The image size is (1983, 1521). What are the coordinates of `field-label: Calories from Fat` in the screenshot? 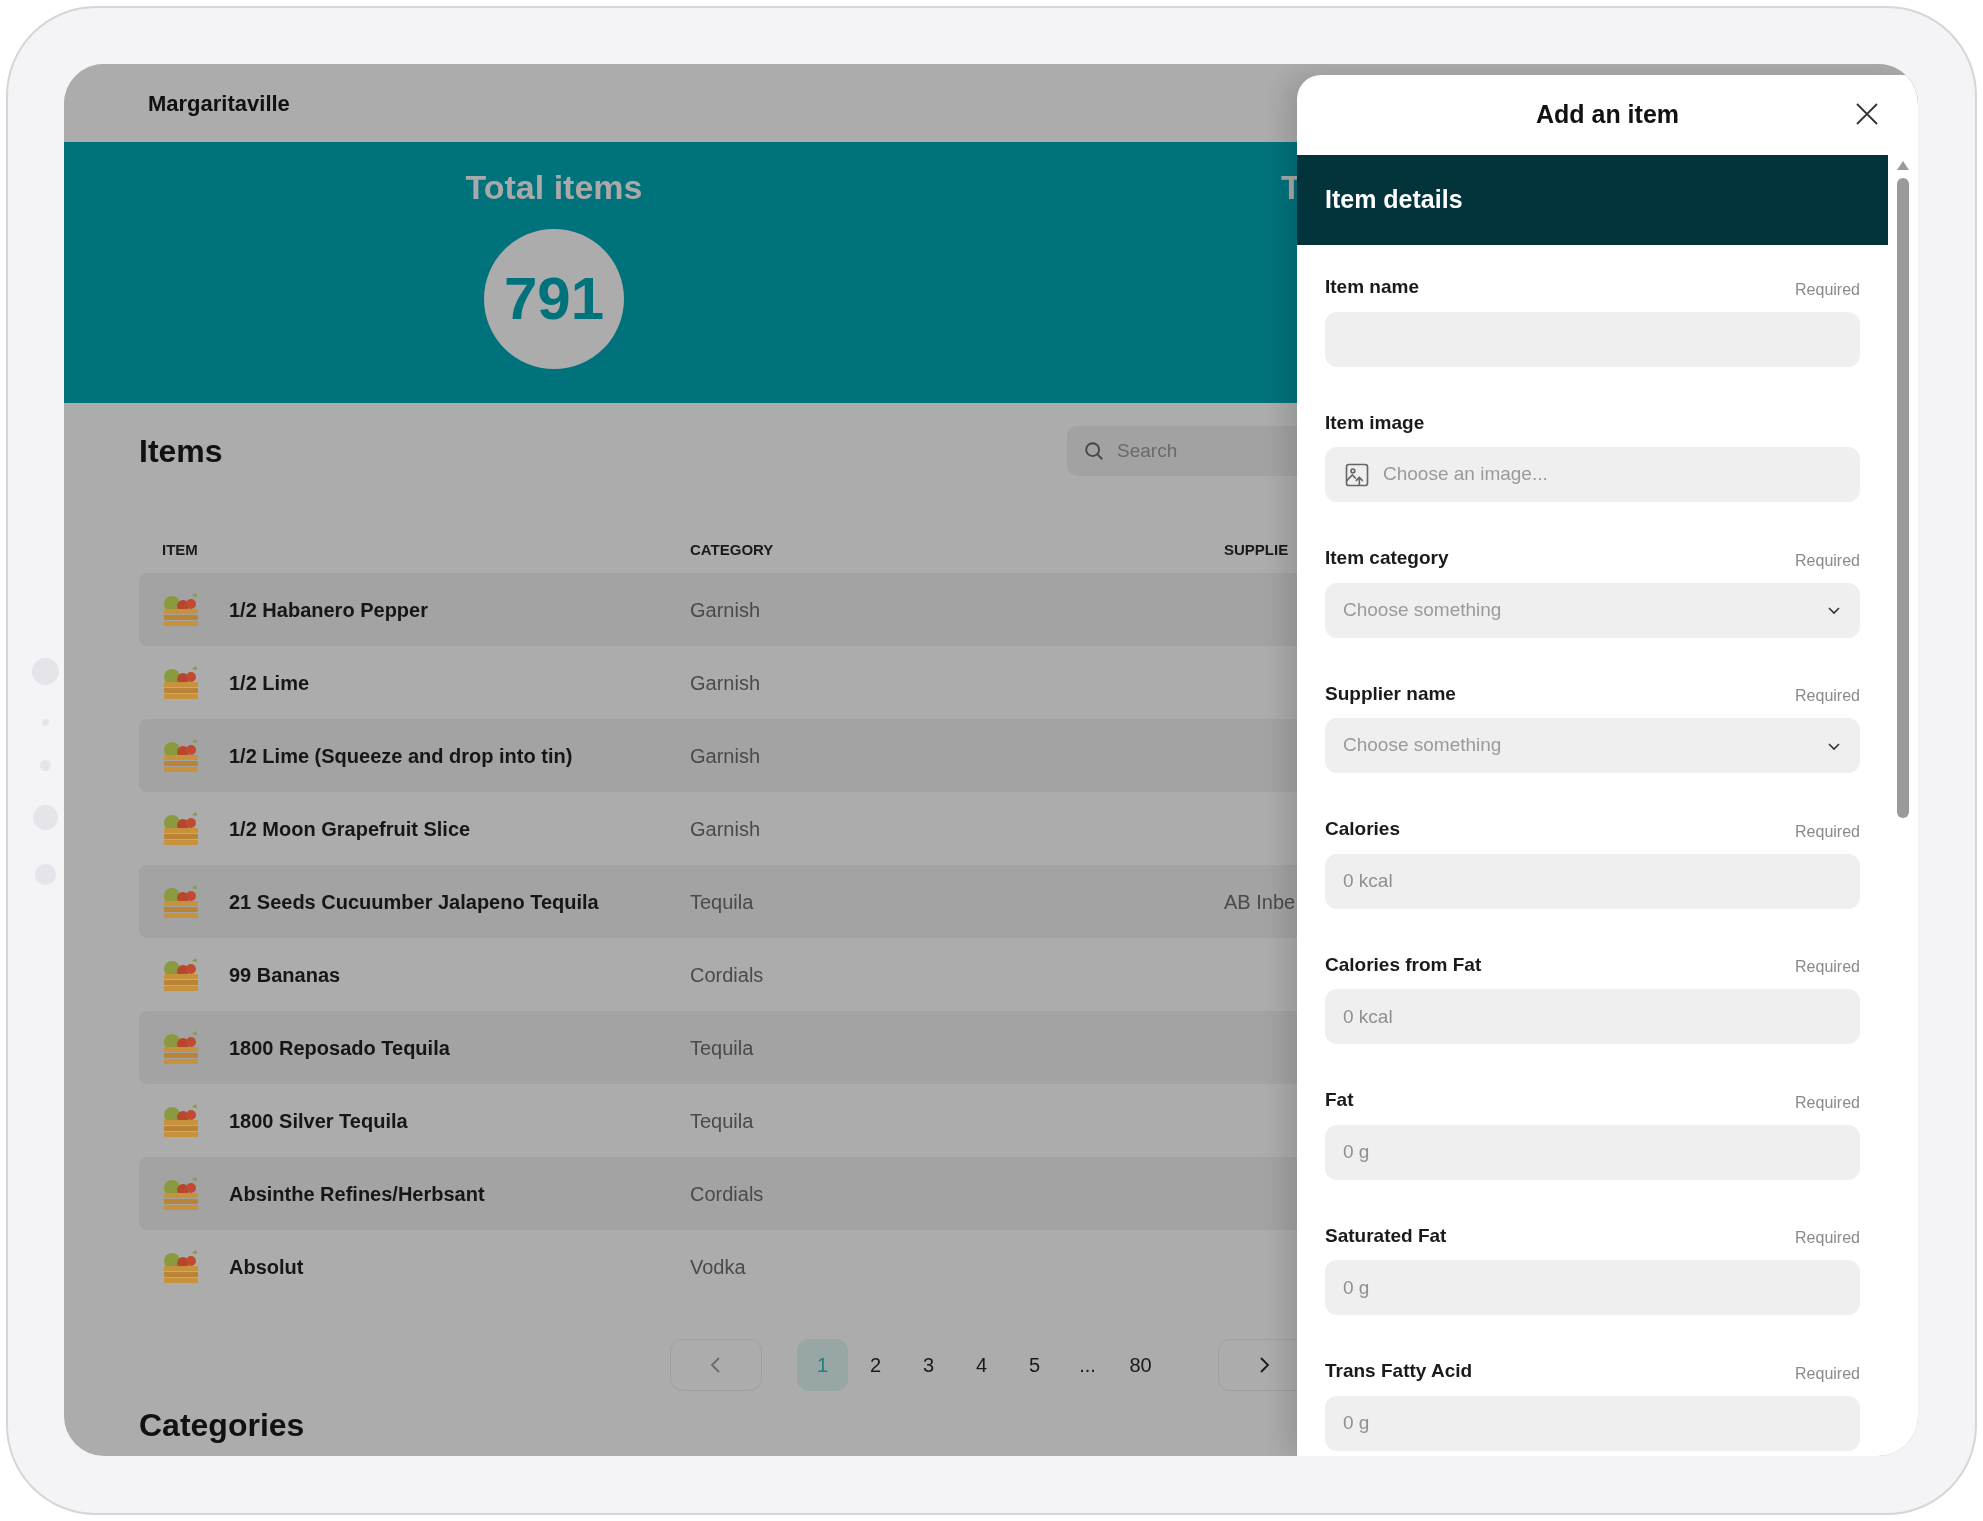 It's located at (1403, 964).